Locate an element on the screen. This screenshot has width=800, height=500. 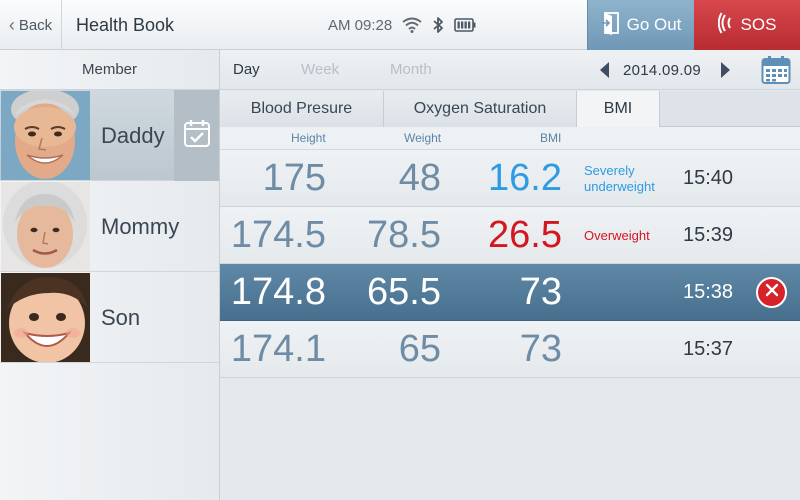
period-day: Day is located at coordinates (246, 70).